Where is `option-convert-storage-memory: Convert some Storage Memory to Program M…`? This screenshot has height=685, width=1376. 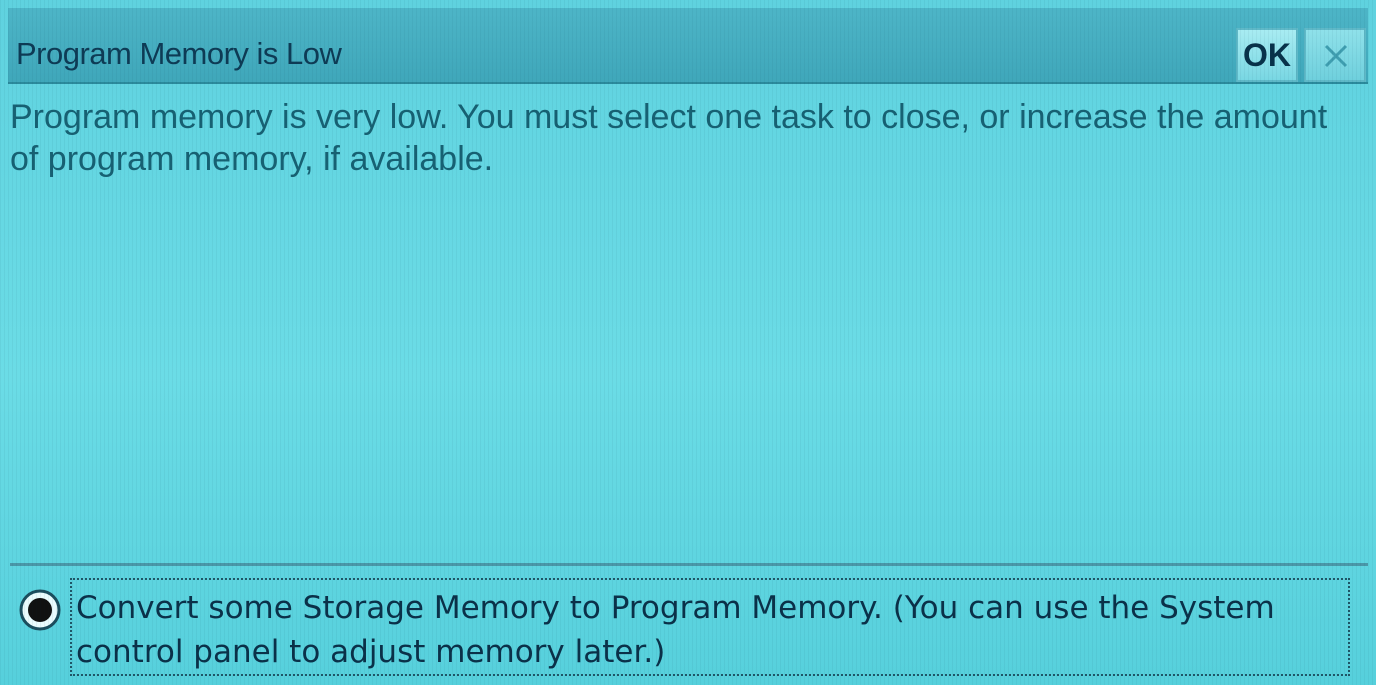
option-convert-storage-memory: Convert some Storage Memory to Program M… is located at coordinates (687, 629).